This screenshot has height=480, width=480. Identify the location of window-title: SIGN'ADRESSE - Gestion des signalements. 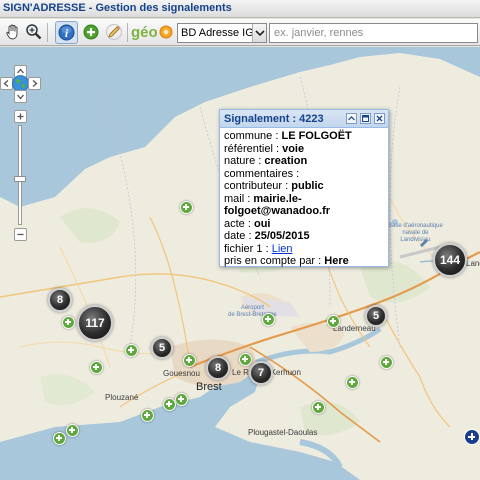
(117, 8).